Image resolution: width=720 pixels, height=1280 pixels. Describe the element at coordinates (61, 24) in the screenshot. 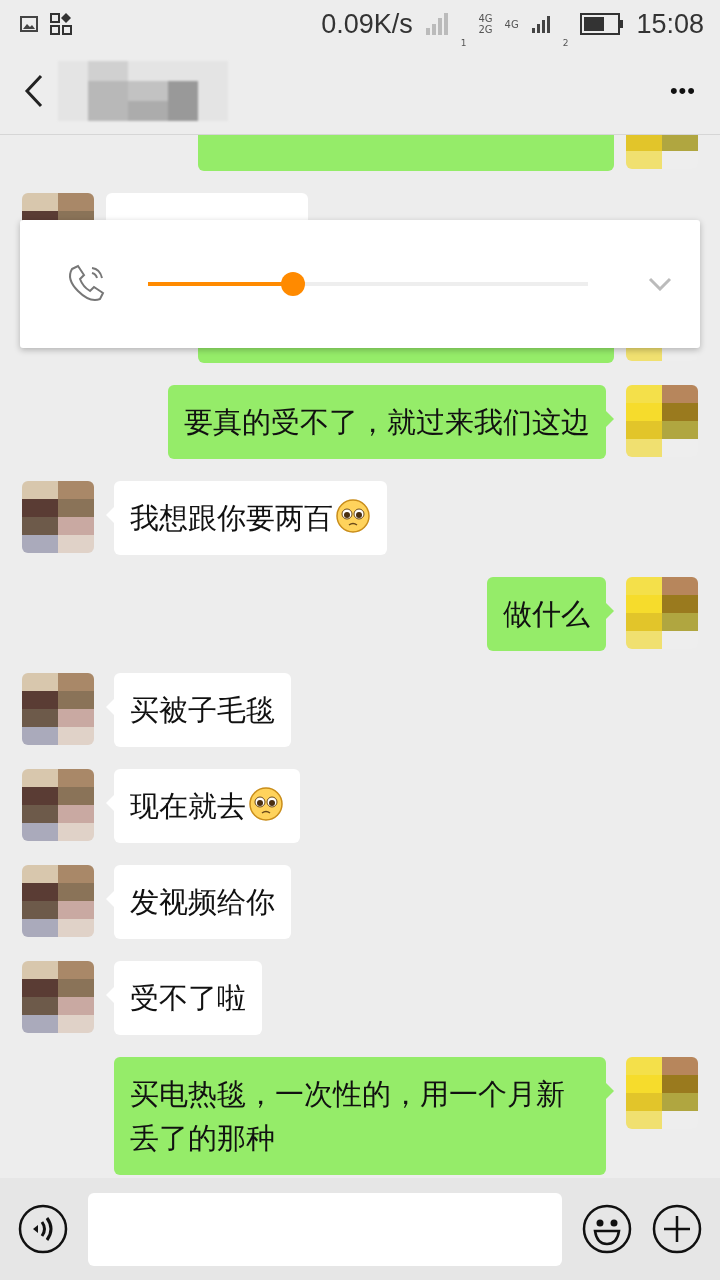

I see `apps-icon` at that location.